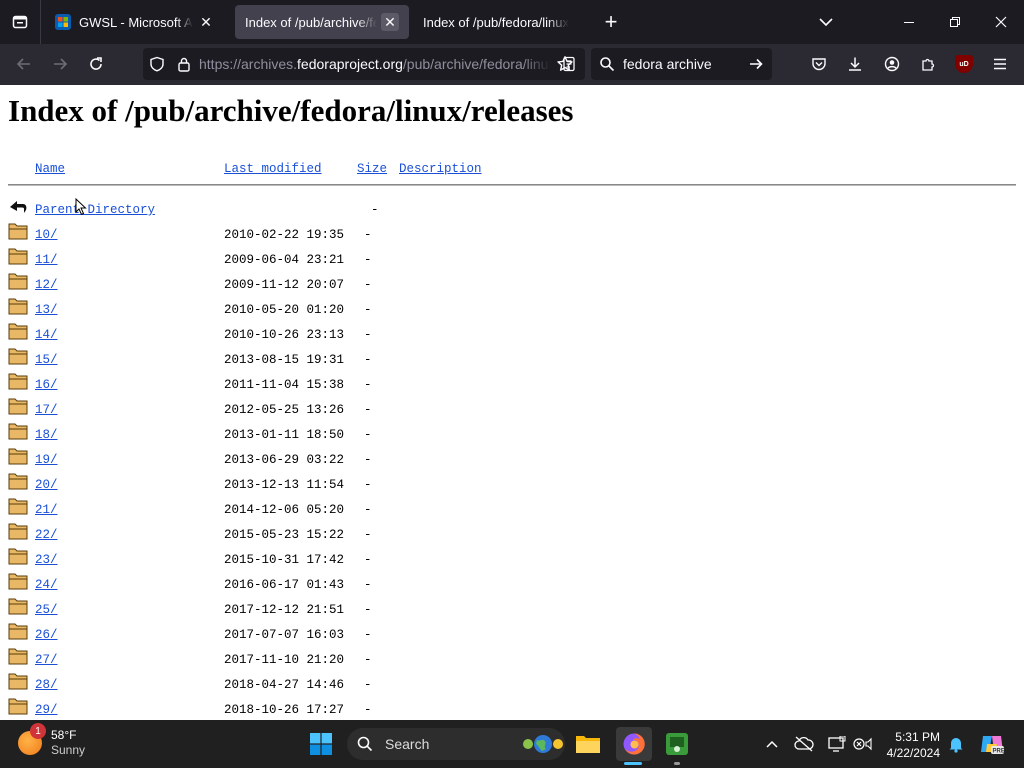 The width and height of the screenshot is (1024, 768). What do you see at coordinates (1001, 22) in the screenshot?
I see `close-window-button` at bounding box center [1001, 22].